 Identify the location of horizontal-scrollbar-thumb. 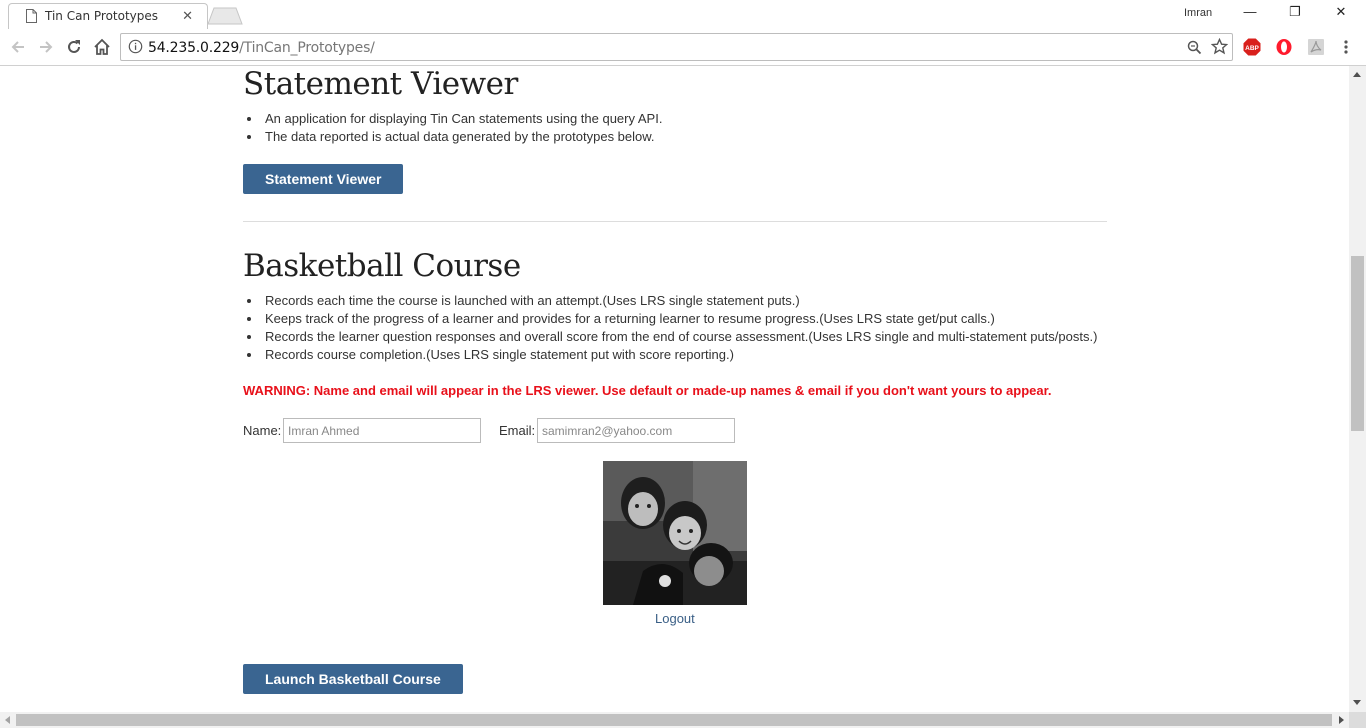
(674, 720).